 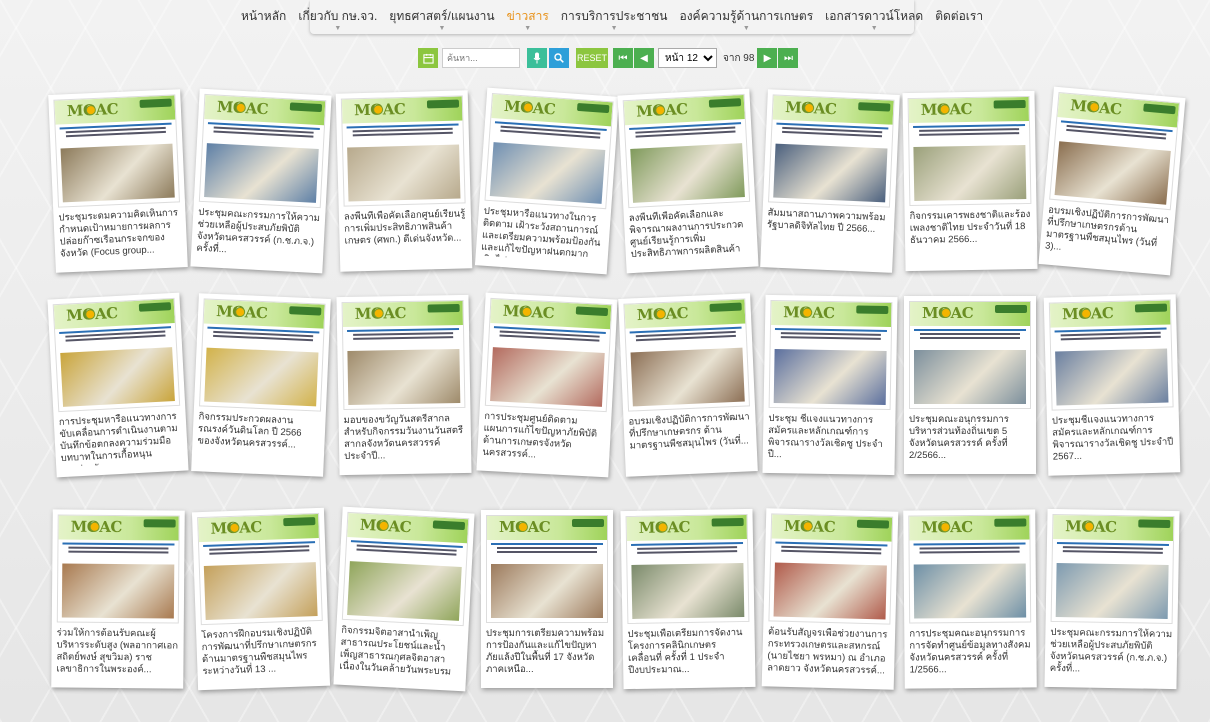 I want to click on microphone-button, so click(x=537, y=58).